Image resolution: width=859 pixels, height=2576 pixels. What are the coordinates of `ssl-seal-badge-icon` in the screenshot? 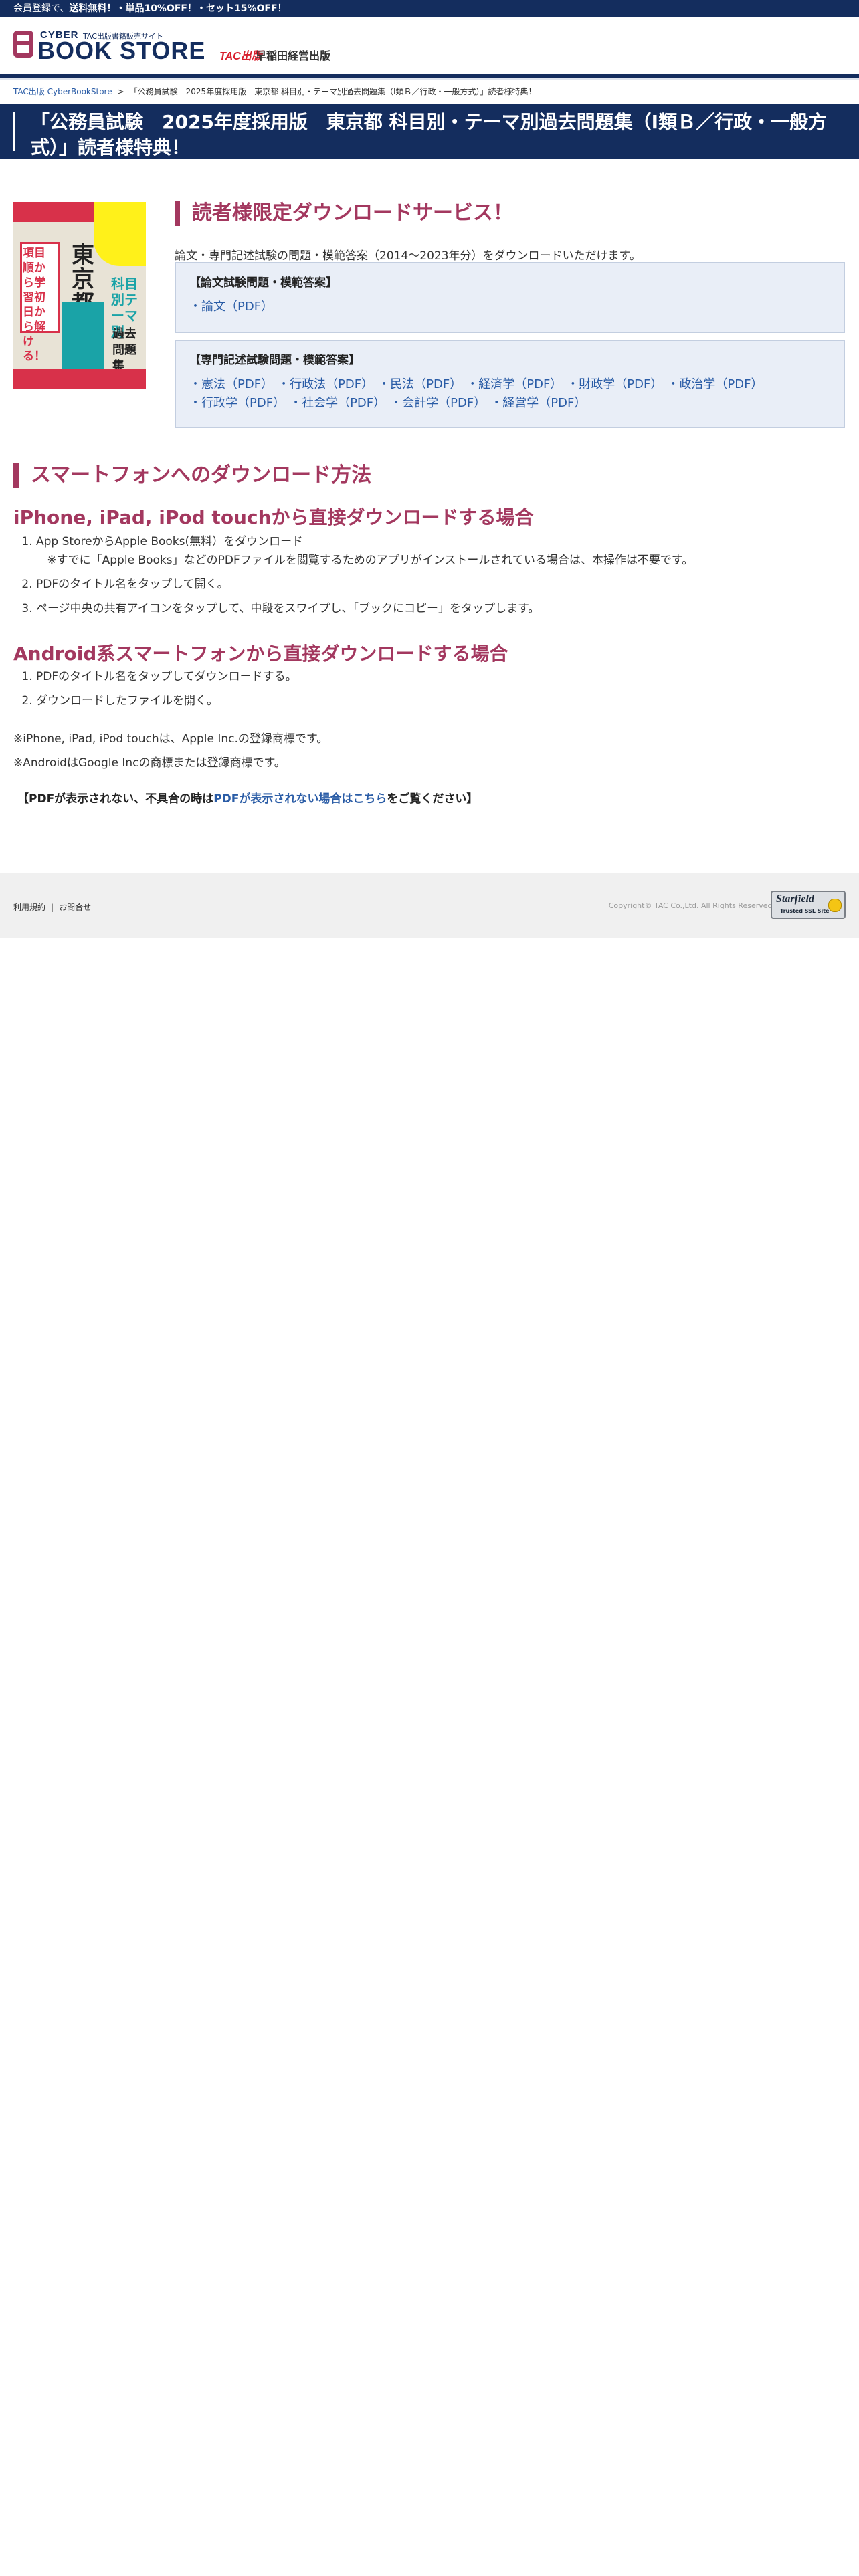 It's located at (835, 906).